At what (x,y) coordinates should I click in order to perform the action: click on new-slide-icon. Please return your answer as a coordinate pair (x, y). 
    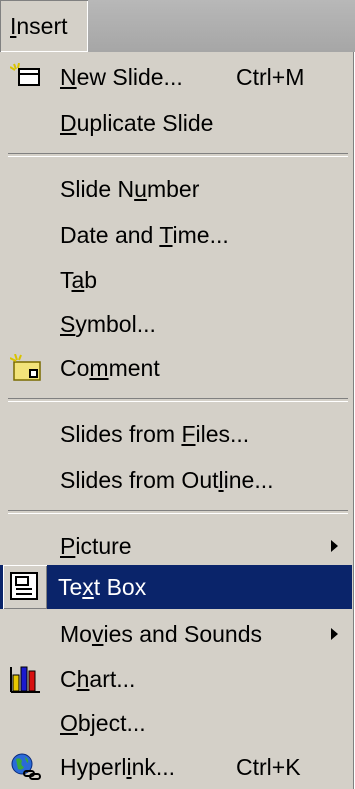
    Looking at the image, I should click on (26, 77).